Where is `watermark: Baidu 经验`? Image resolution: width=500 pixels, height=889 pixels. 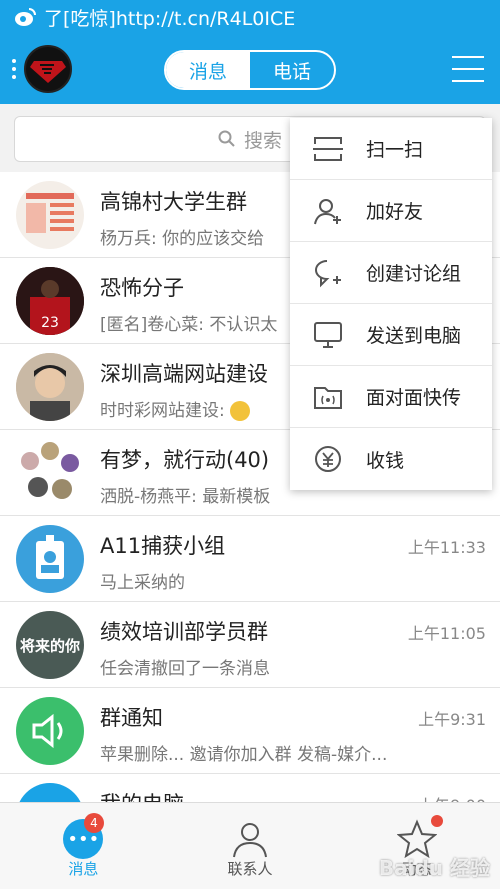
watermark: Baidu 经验 is located at coordinates (434, 868).